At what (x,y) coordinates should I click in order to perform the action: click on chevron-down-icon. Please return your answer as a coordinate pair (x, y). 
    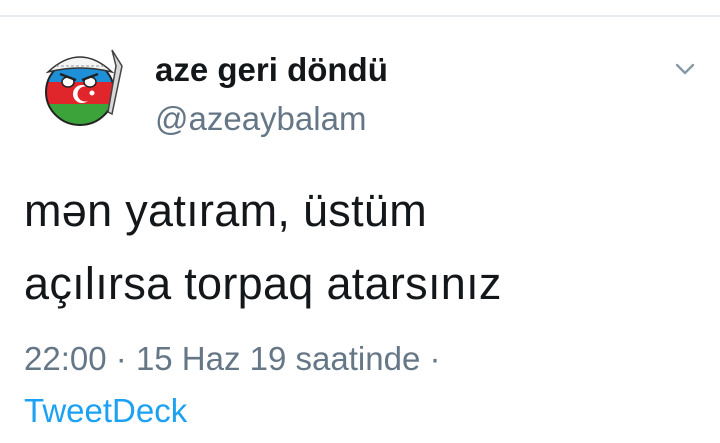
    Looking at the image, I should click on (685, 69).